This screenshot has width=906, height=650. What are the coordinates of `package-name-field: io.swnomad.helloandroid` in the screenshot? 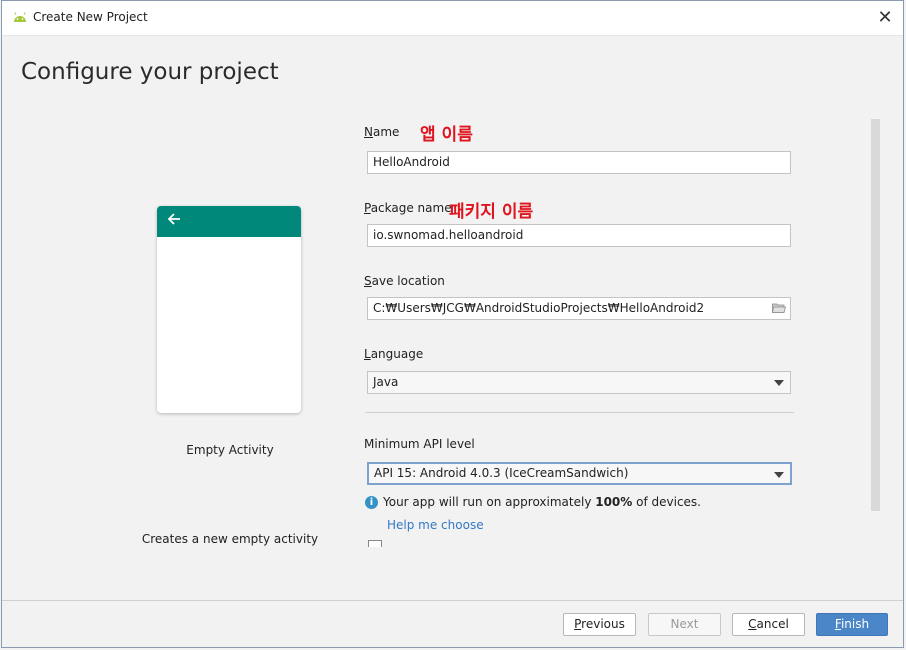 It's located at (579, 235).